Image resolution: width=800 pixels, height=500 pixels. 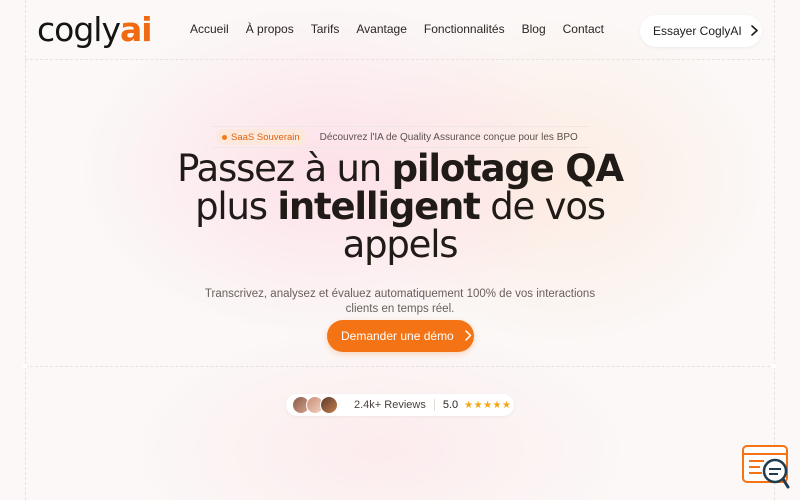 I want to click on request-demo-button: Demander une démo, so click(x=400, y=336).